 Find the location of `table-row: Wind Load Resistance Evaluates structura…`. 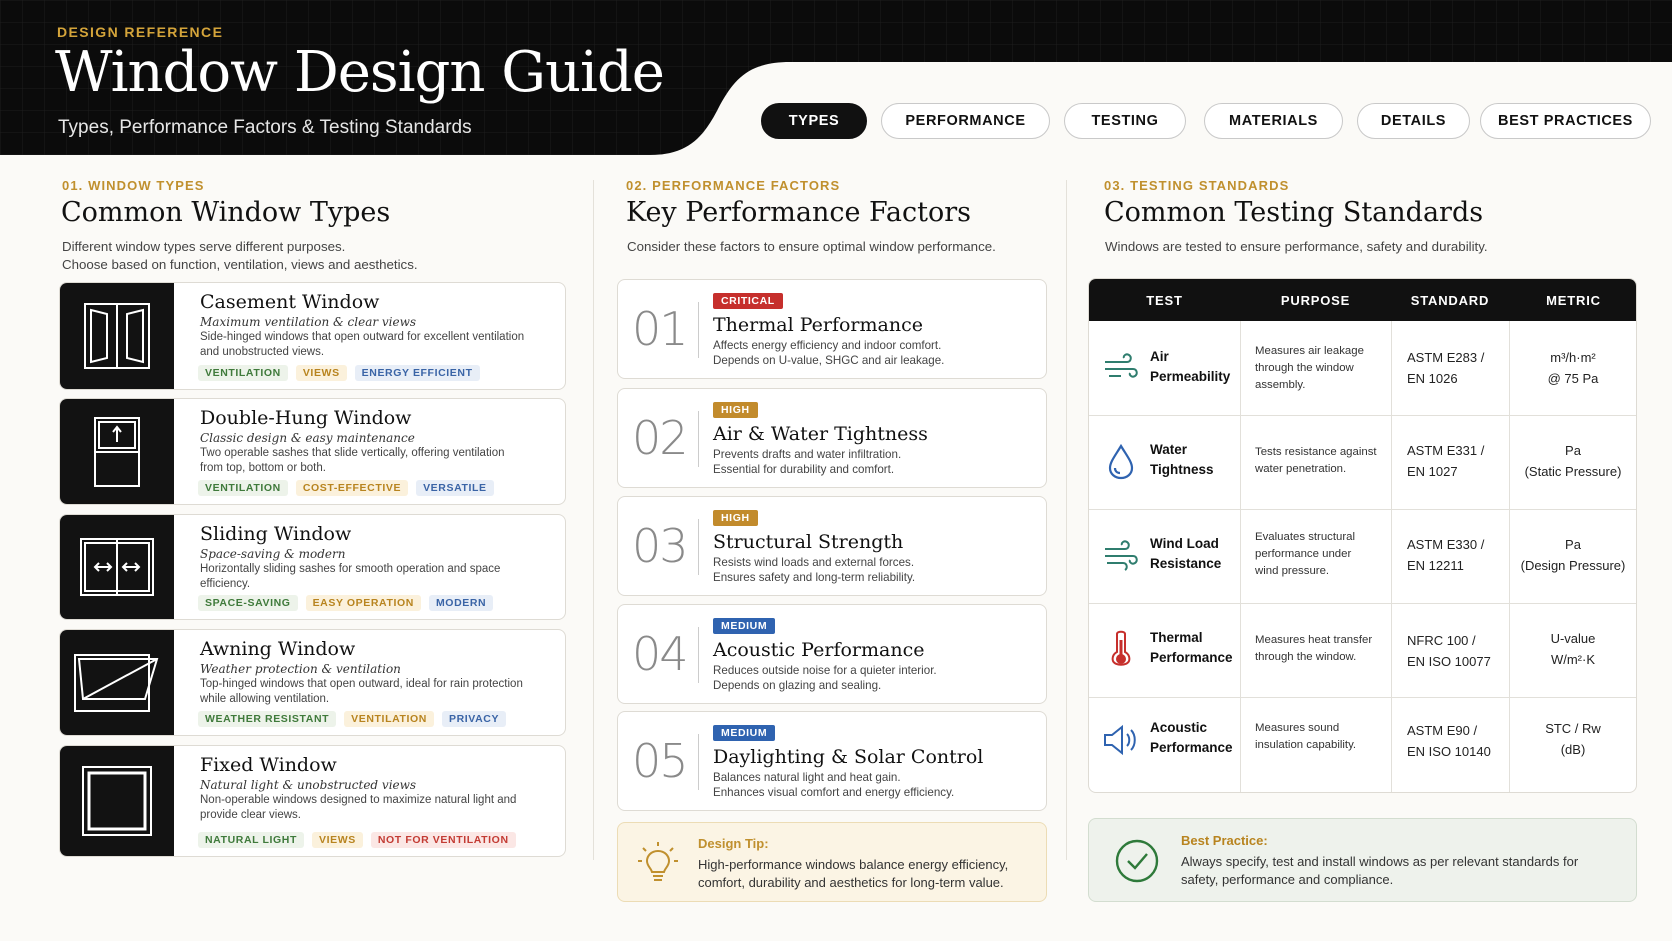

table-row: Wind Load Resistance Evaluates structura… is located at coordinates (1362, 556).